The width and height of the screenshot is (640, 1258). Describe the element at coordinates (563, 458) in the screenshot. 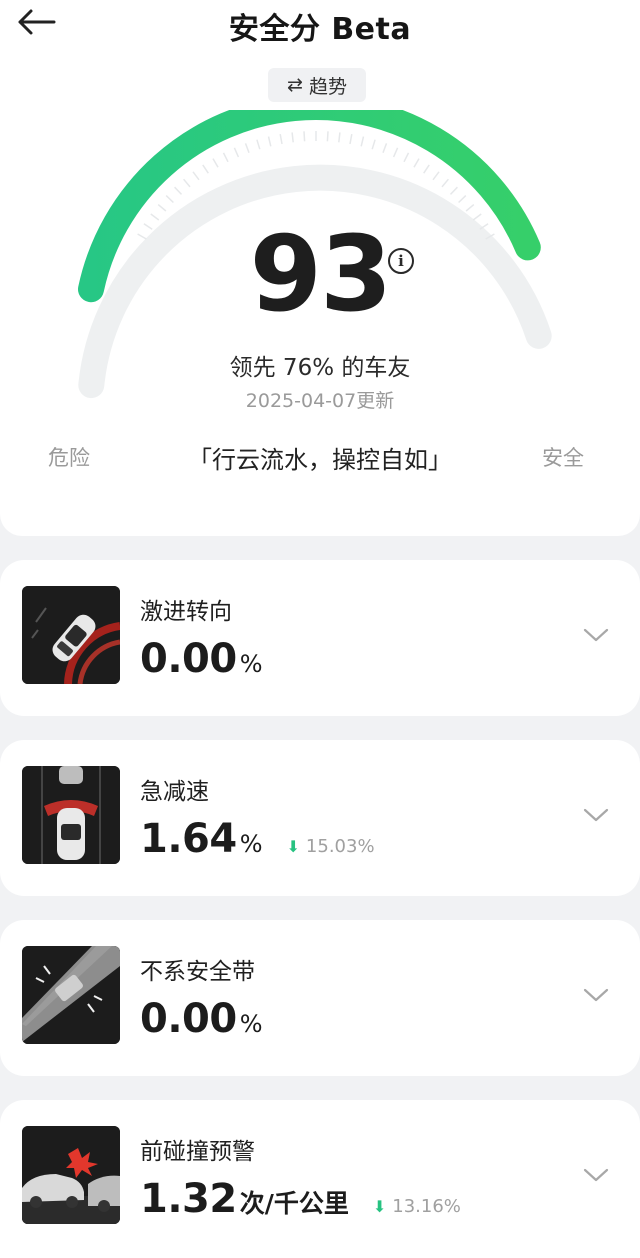

I see `gauge-high-label: 安全` at that location.